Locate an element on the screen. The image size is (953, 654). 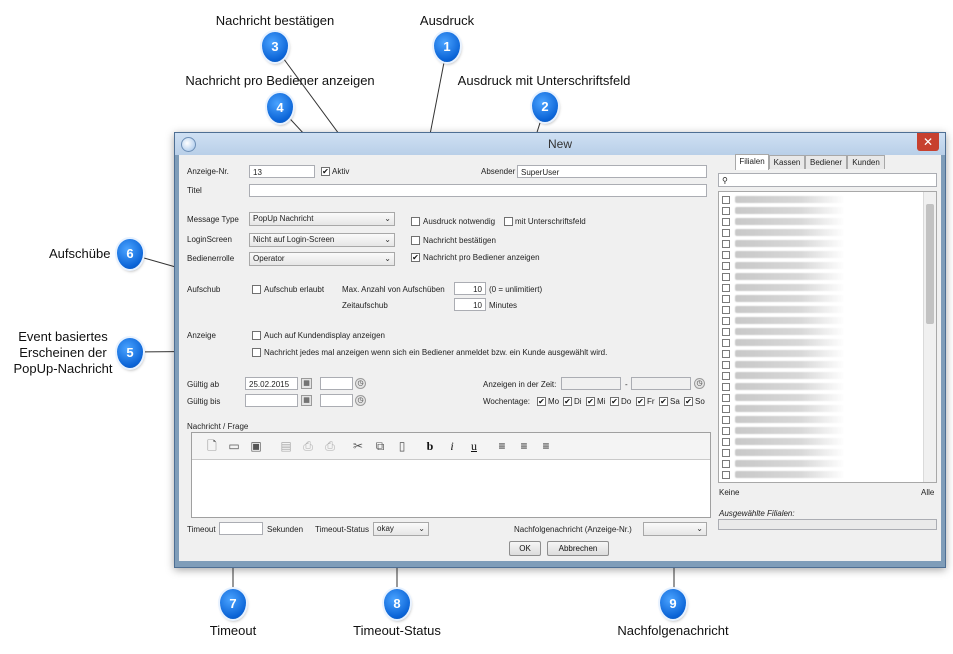
list-scrollbar is located at coordinates (929, 337).